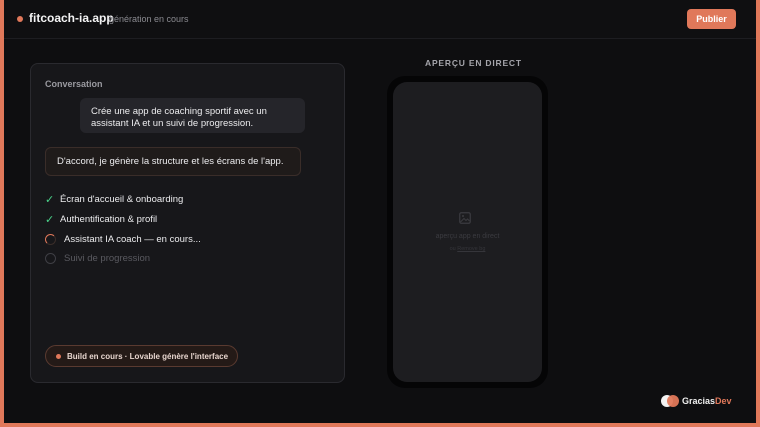 Image resolution: width=760 pixels, height=427 pixels. What do you see at coordinates (58, 356) in the screenshot?
I see `build-dot-icon` at bounding box center [58, 356].